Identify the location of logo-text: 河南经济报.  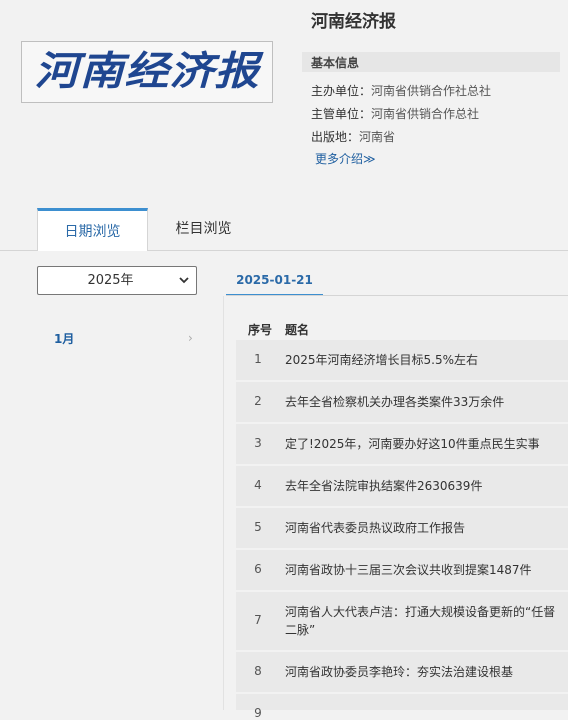
(147, 71).